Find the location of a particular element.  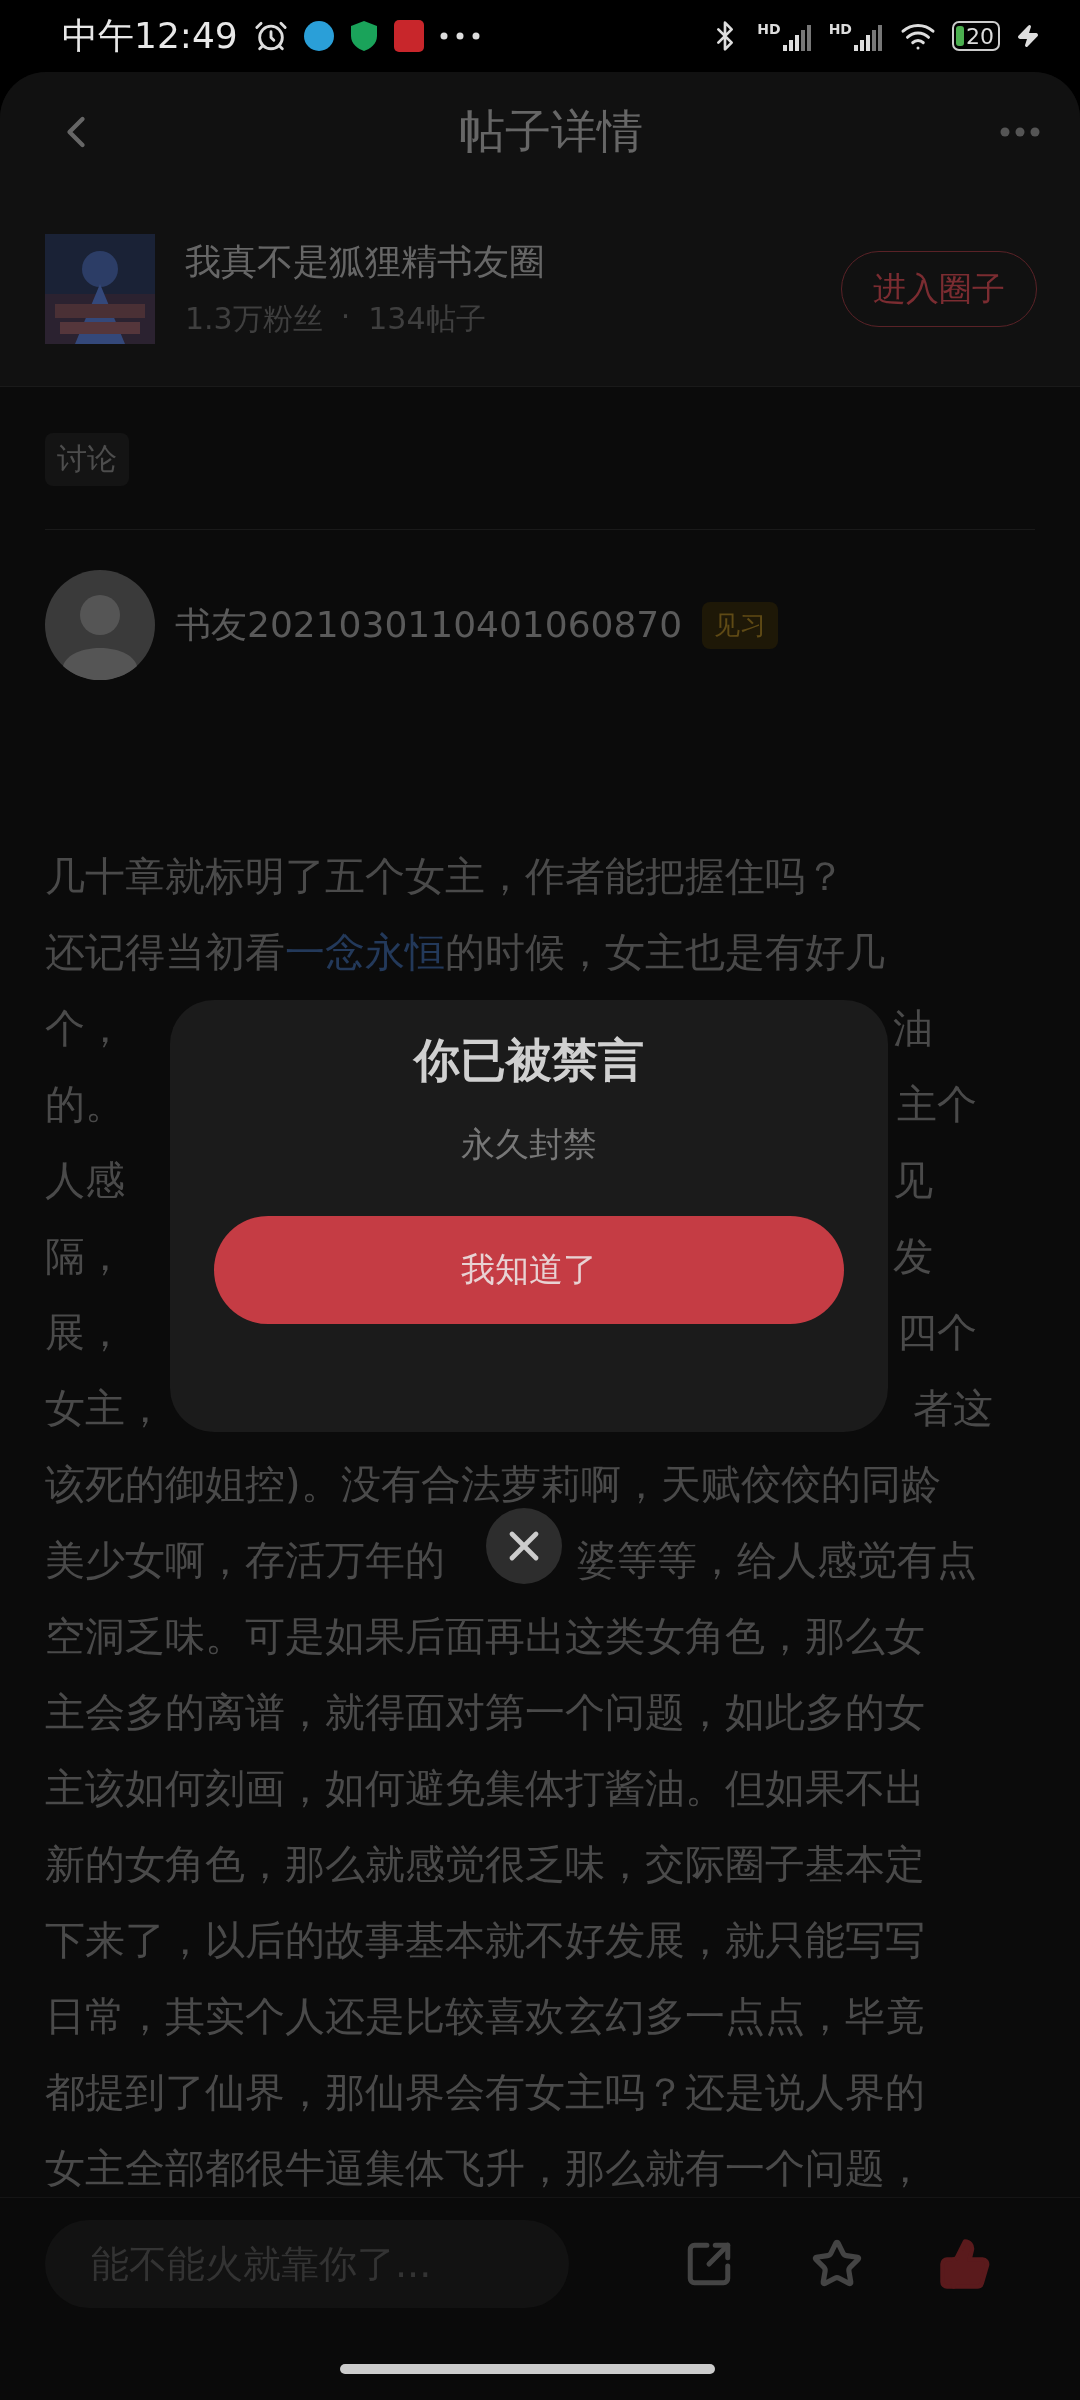

post-text: 四个 is located at coordinates (937, 1332).